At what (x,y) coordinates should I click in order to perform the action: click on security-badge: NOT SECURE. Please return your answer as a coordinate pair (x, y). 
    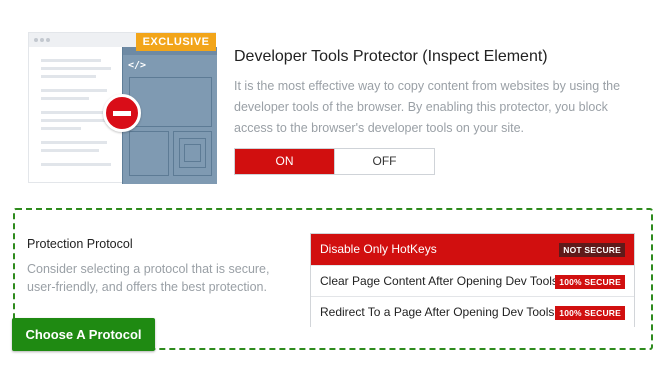
    Looking at the image, I should click on (592, 250).